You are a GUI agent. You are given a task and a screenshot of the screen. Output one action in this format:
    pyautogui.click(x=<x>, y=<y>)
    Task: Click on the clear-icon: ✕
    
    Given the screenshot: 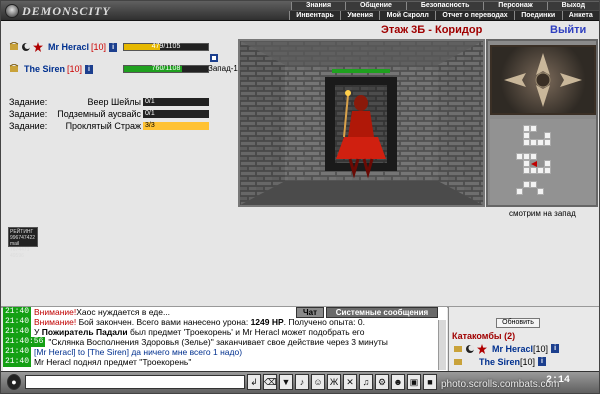 What is the action you would take?
    pyautogui.click(x=350, y=382)
    